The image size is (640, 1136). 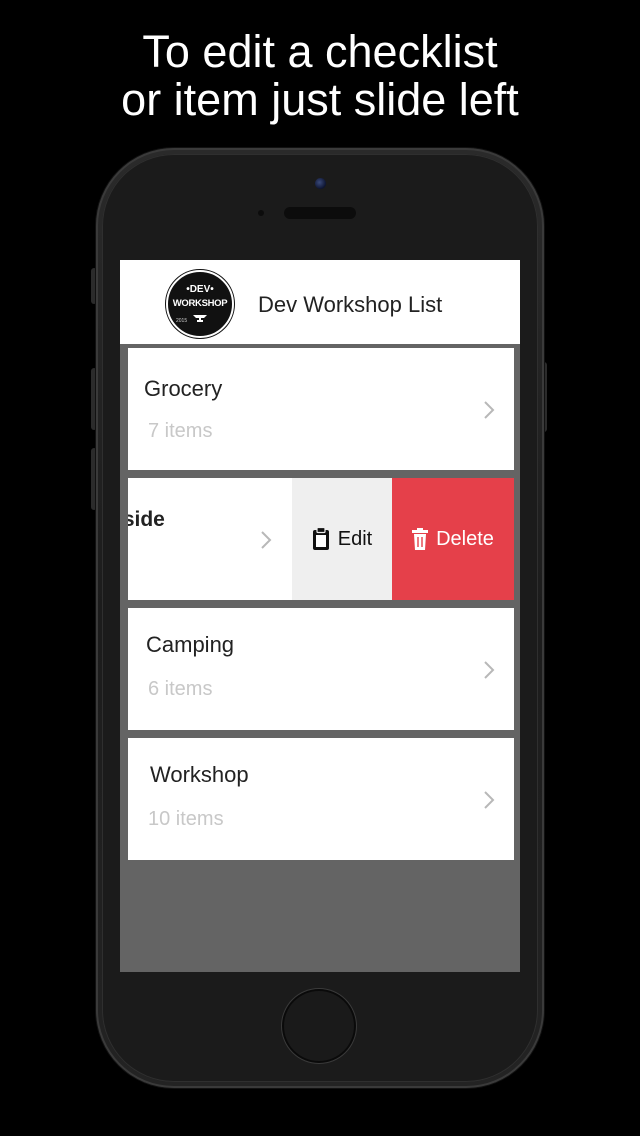 I want to click on dev-workshop-logo: •DEV• WORKSHOP 2015, so click(x=200, y=304).